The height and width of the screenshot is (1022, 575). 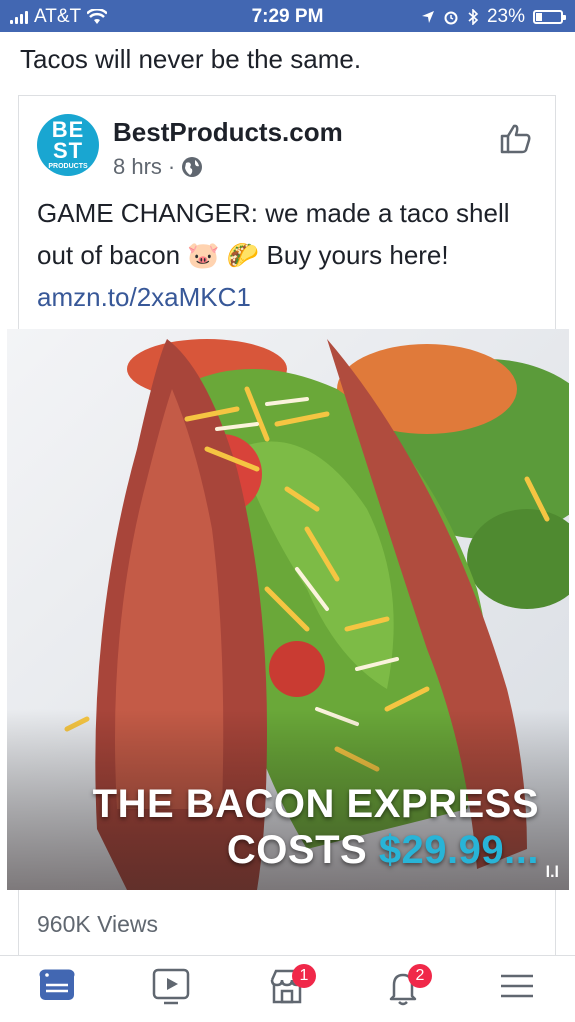 What do you see at coordinates (144, 297) in the screenshot?
I see `post-link: amzn.to/2xaMKC1` at bounding box center [144, 297].